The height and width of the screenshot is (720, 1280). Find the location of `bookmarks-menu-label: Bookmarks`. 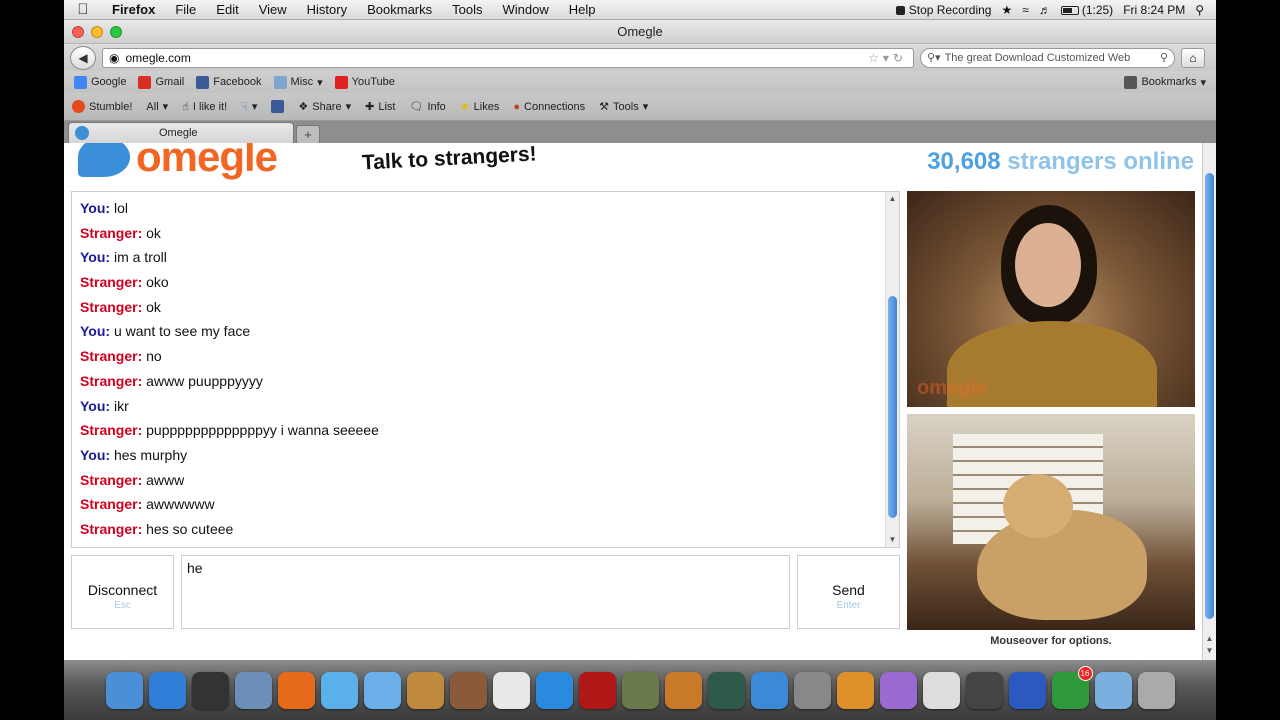

bookmarks-menu-label: Bookmarks is located at coordinates (1169, 82).